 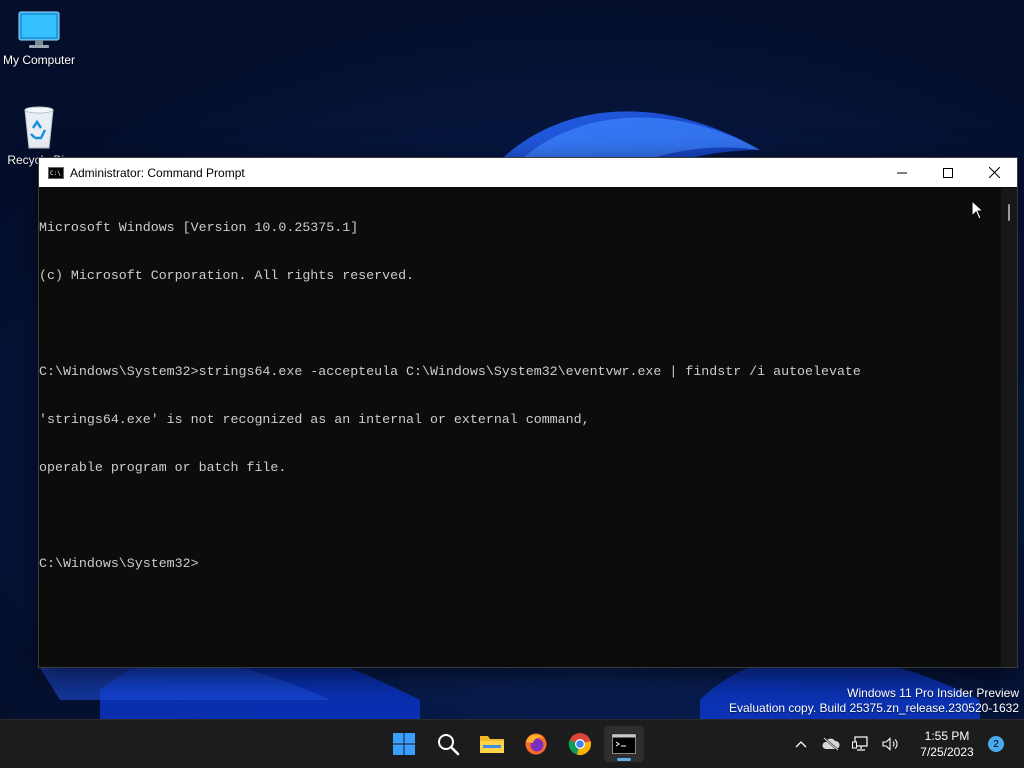 I want to click on start-icon, so click(x=404, y=744).